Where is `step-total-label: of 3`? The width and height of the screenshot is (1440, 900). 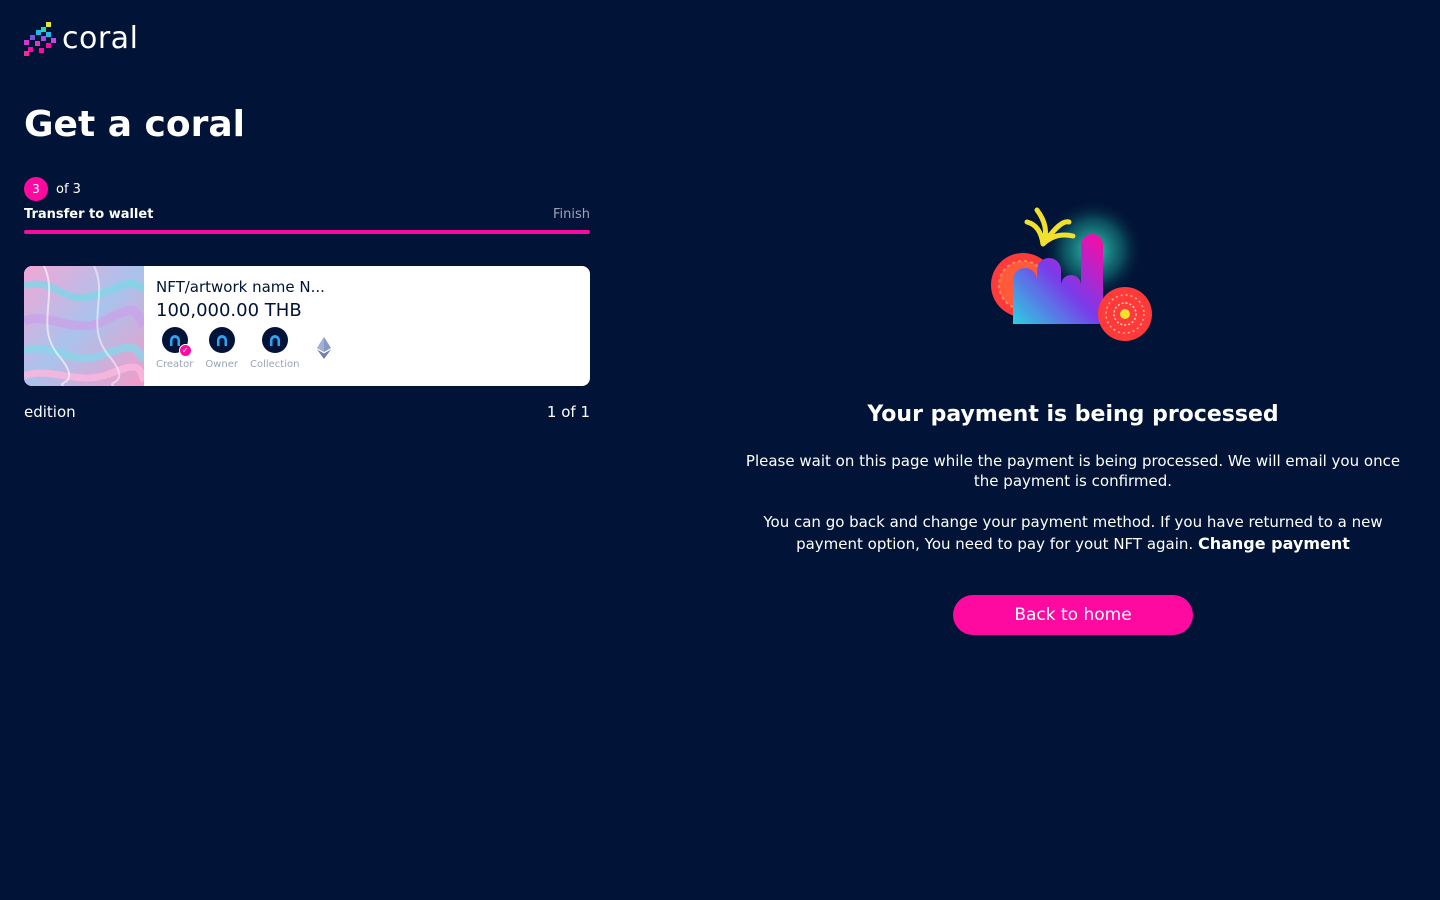 step-total-label: of 3 is located at coordinates (68, 189).